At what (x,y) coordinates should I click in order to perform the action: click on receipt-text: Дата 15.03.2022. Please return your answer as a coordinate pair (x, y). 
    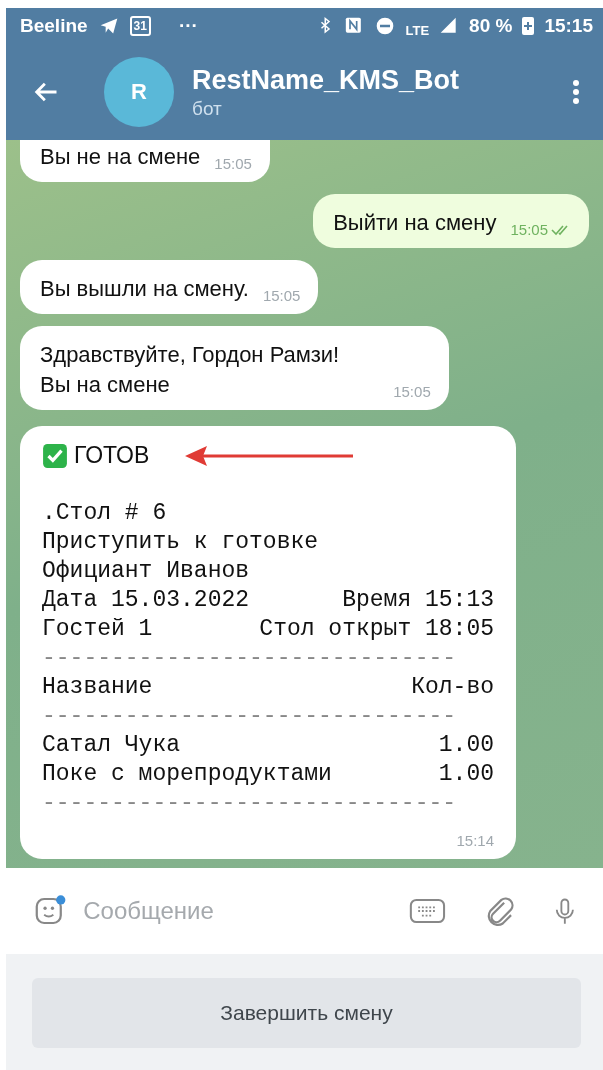
    Looking at the image, I should click on (146, 600).